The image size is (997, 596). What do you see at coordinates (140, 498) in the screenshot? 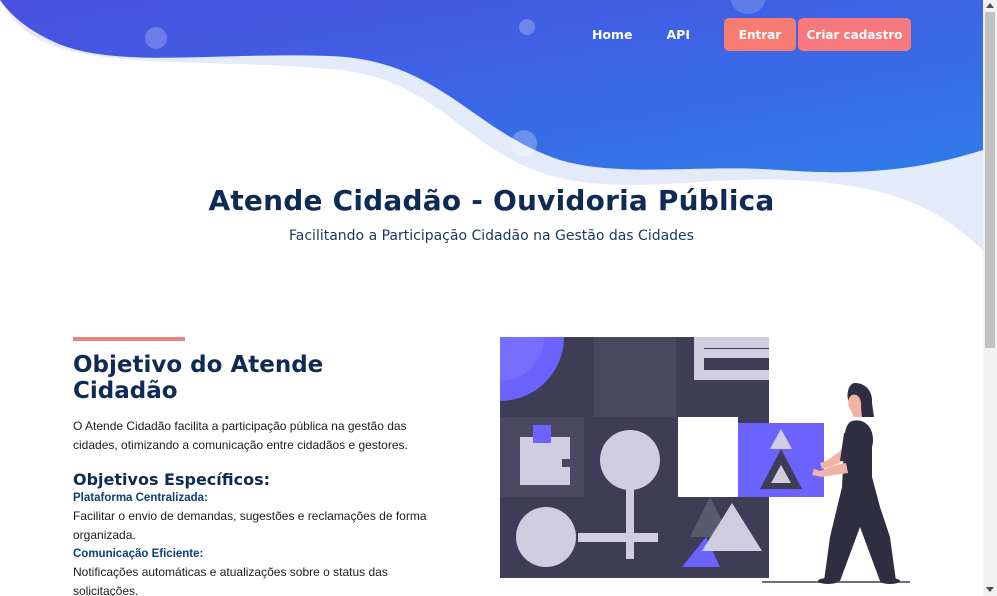
I see `specific-objective-title: Plataforma Centralizada:` at bounding box center [140, 498].